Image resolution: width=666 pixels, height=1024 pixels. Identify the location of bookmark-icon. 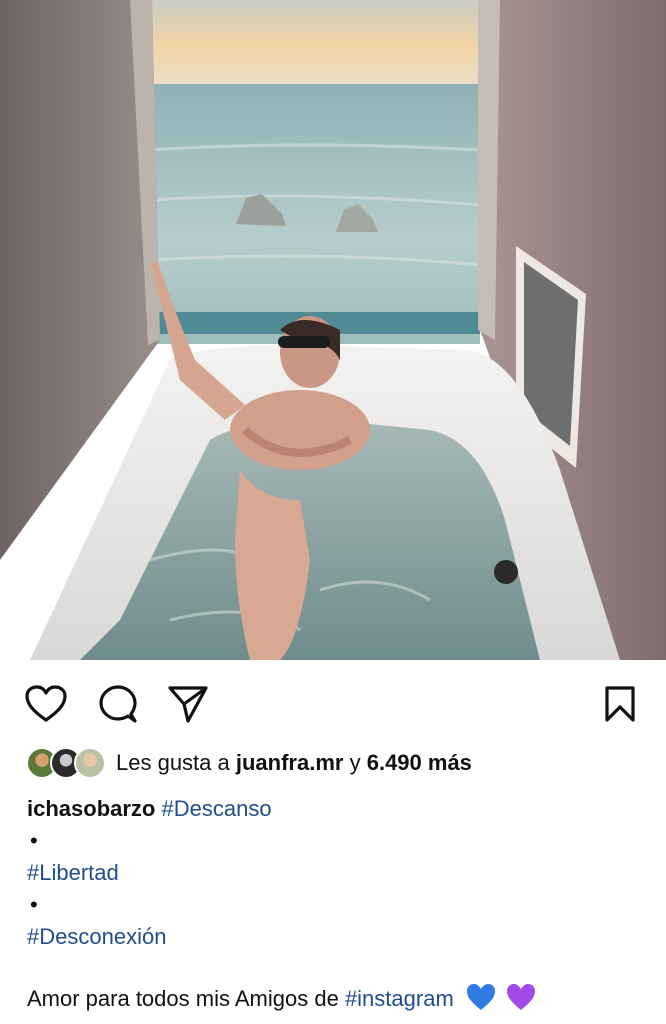
(620, 704).